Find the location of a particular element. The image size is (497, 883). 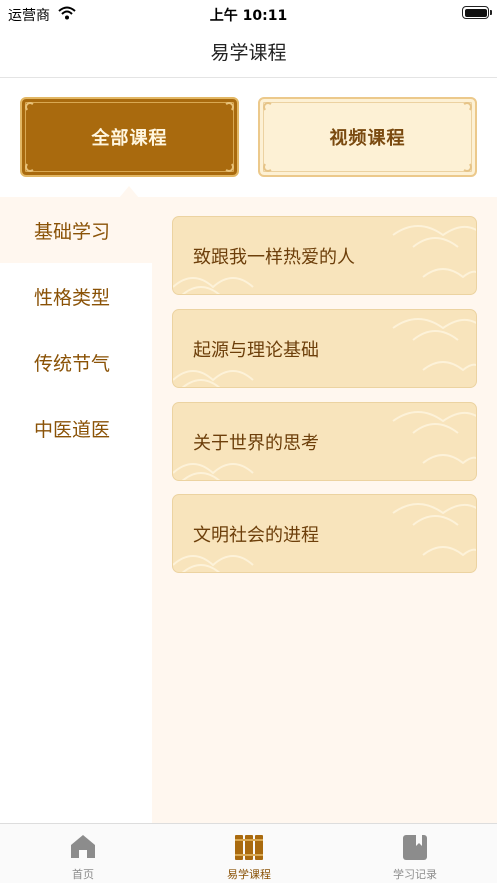

sidebar-item-label: 基础学习 is located at coordinates (72, 231).